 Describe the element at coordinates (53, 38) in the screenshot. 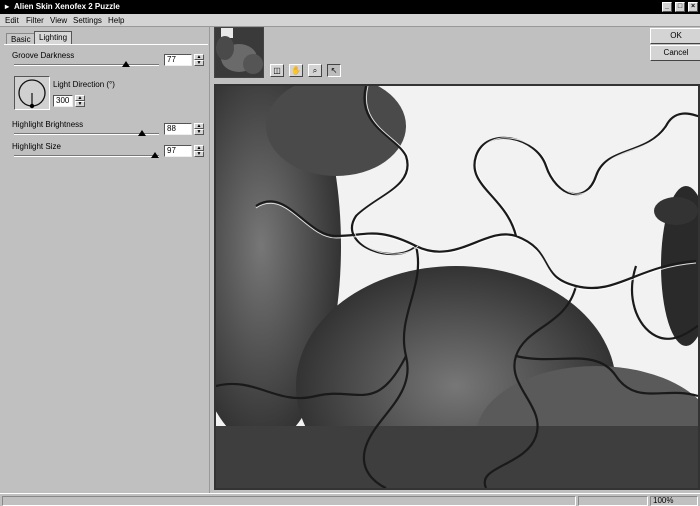

I see `tab-lighting: Lighting` at that location.